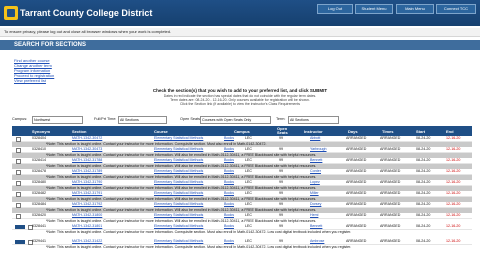 The image size is (480, 270). What do you see at coordinates (314, 215) in the screenshot?
I see `instructor-link: Hemi` at bounding box center [314, 215].